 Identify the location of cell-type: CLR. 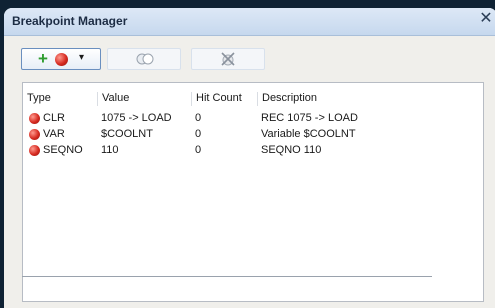
(54, 118).